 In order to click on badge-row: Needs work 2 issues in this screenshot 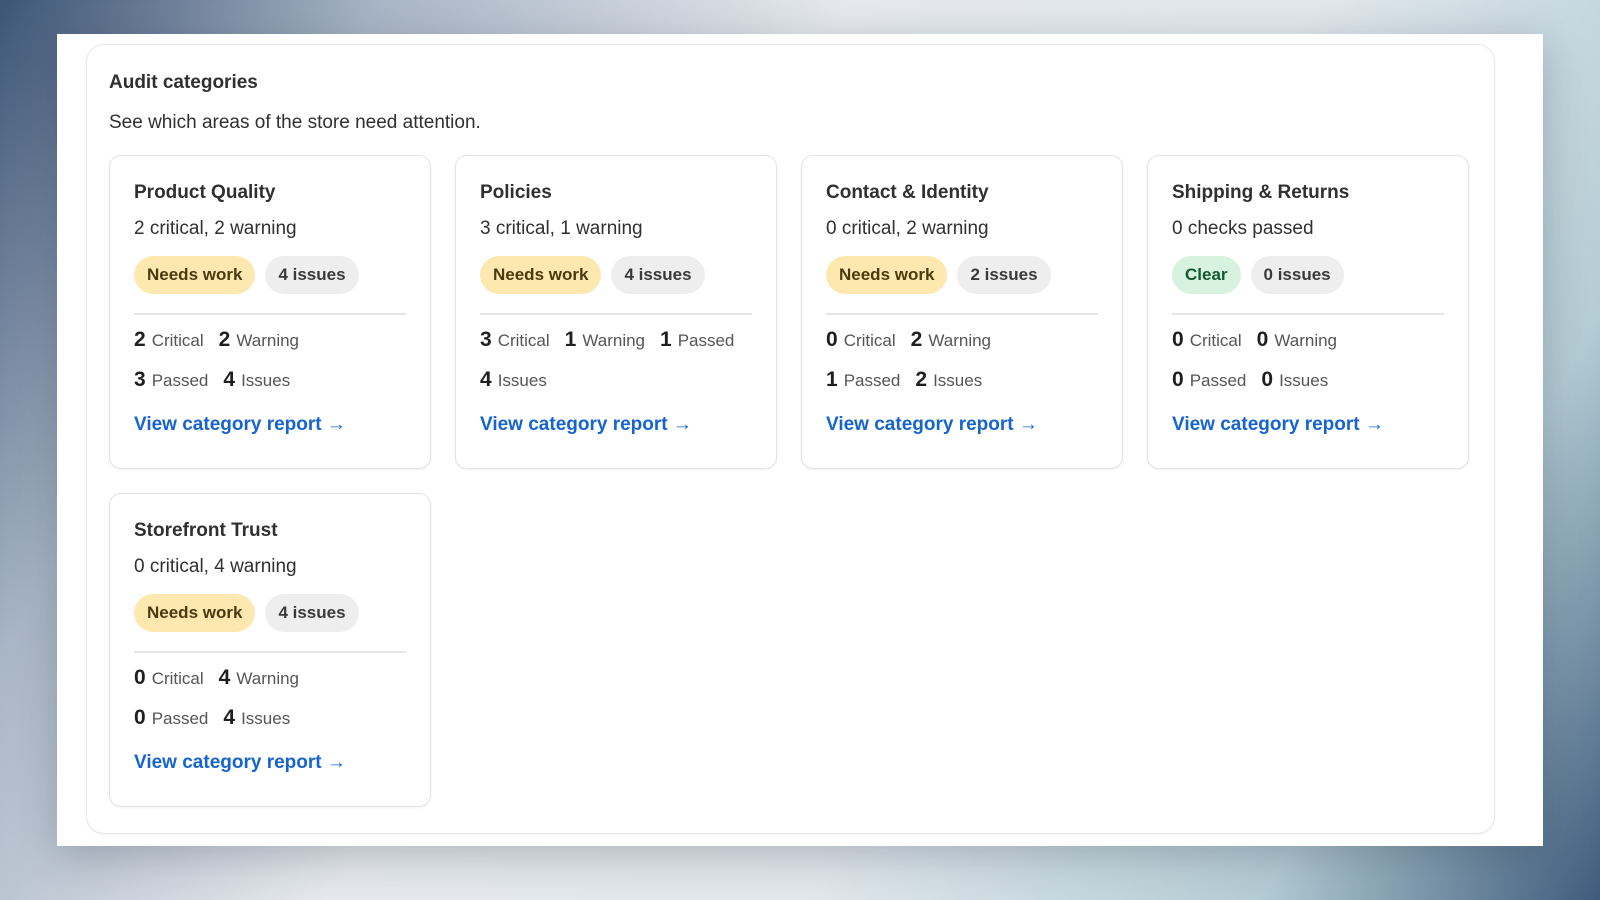, I will do `click(938, 275)`.